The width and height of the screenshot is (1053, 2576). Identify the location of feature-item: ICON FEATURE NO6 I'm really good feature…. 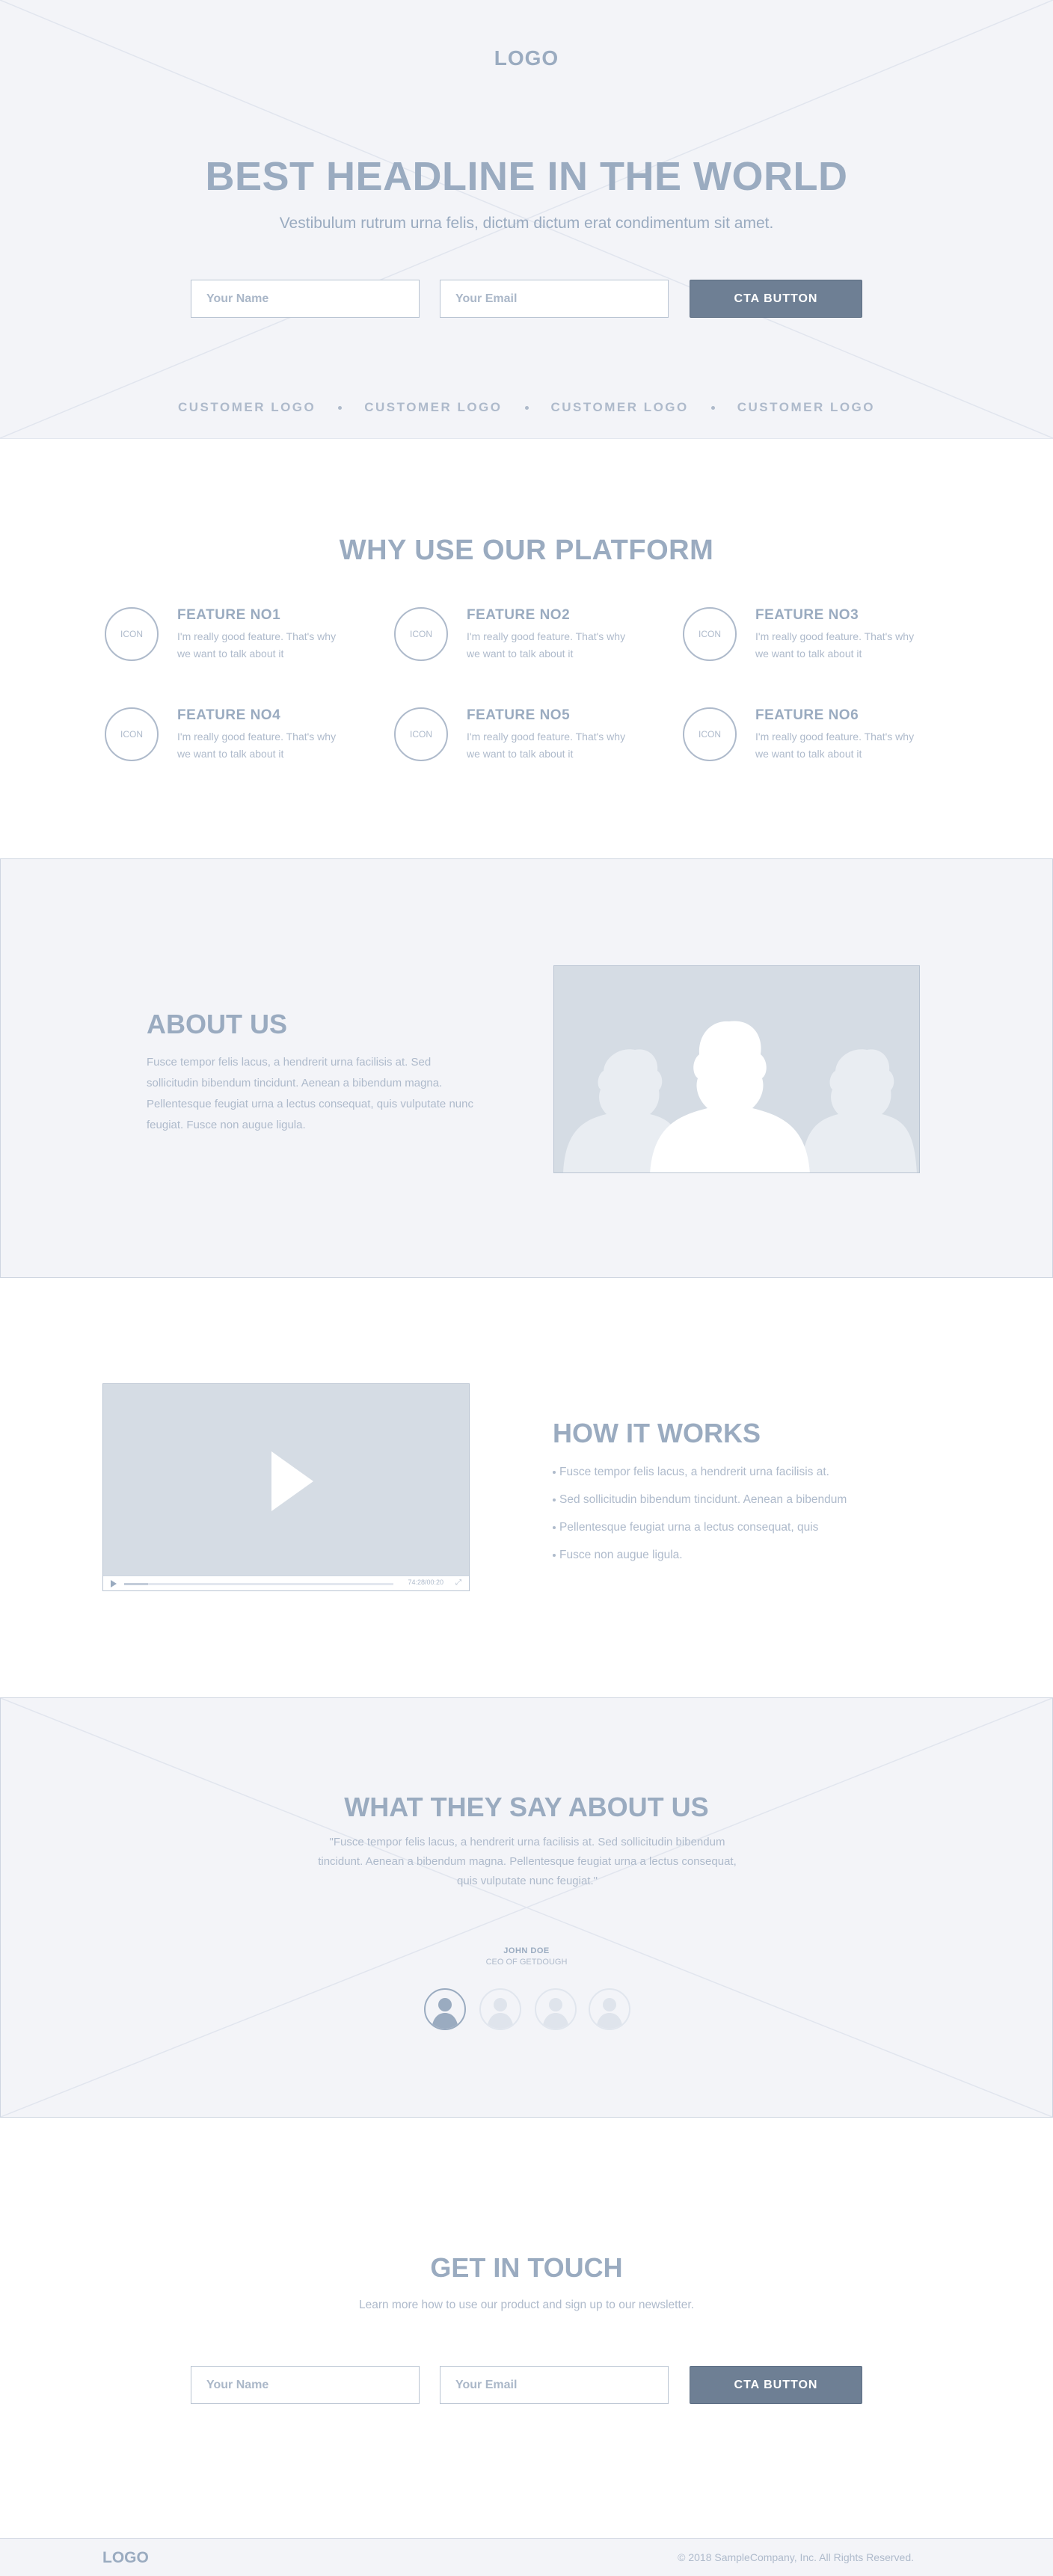
(802, 737).